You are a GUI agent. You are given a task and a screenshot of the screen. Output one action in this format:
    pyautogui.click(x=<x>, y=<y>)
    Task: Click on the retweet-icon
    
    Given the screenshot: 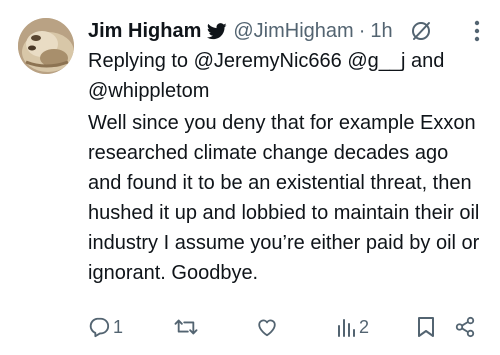 What is the action you would take?
    pyautogui.click(x=186, y=327)
    